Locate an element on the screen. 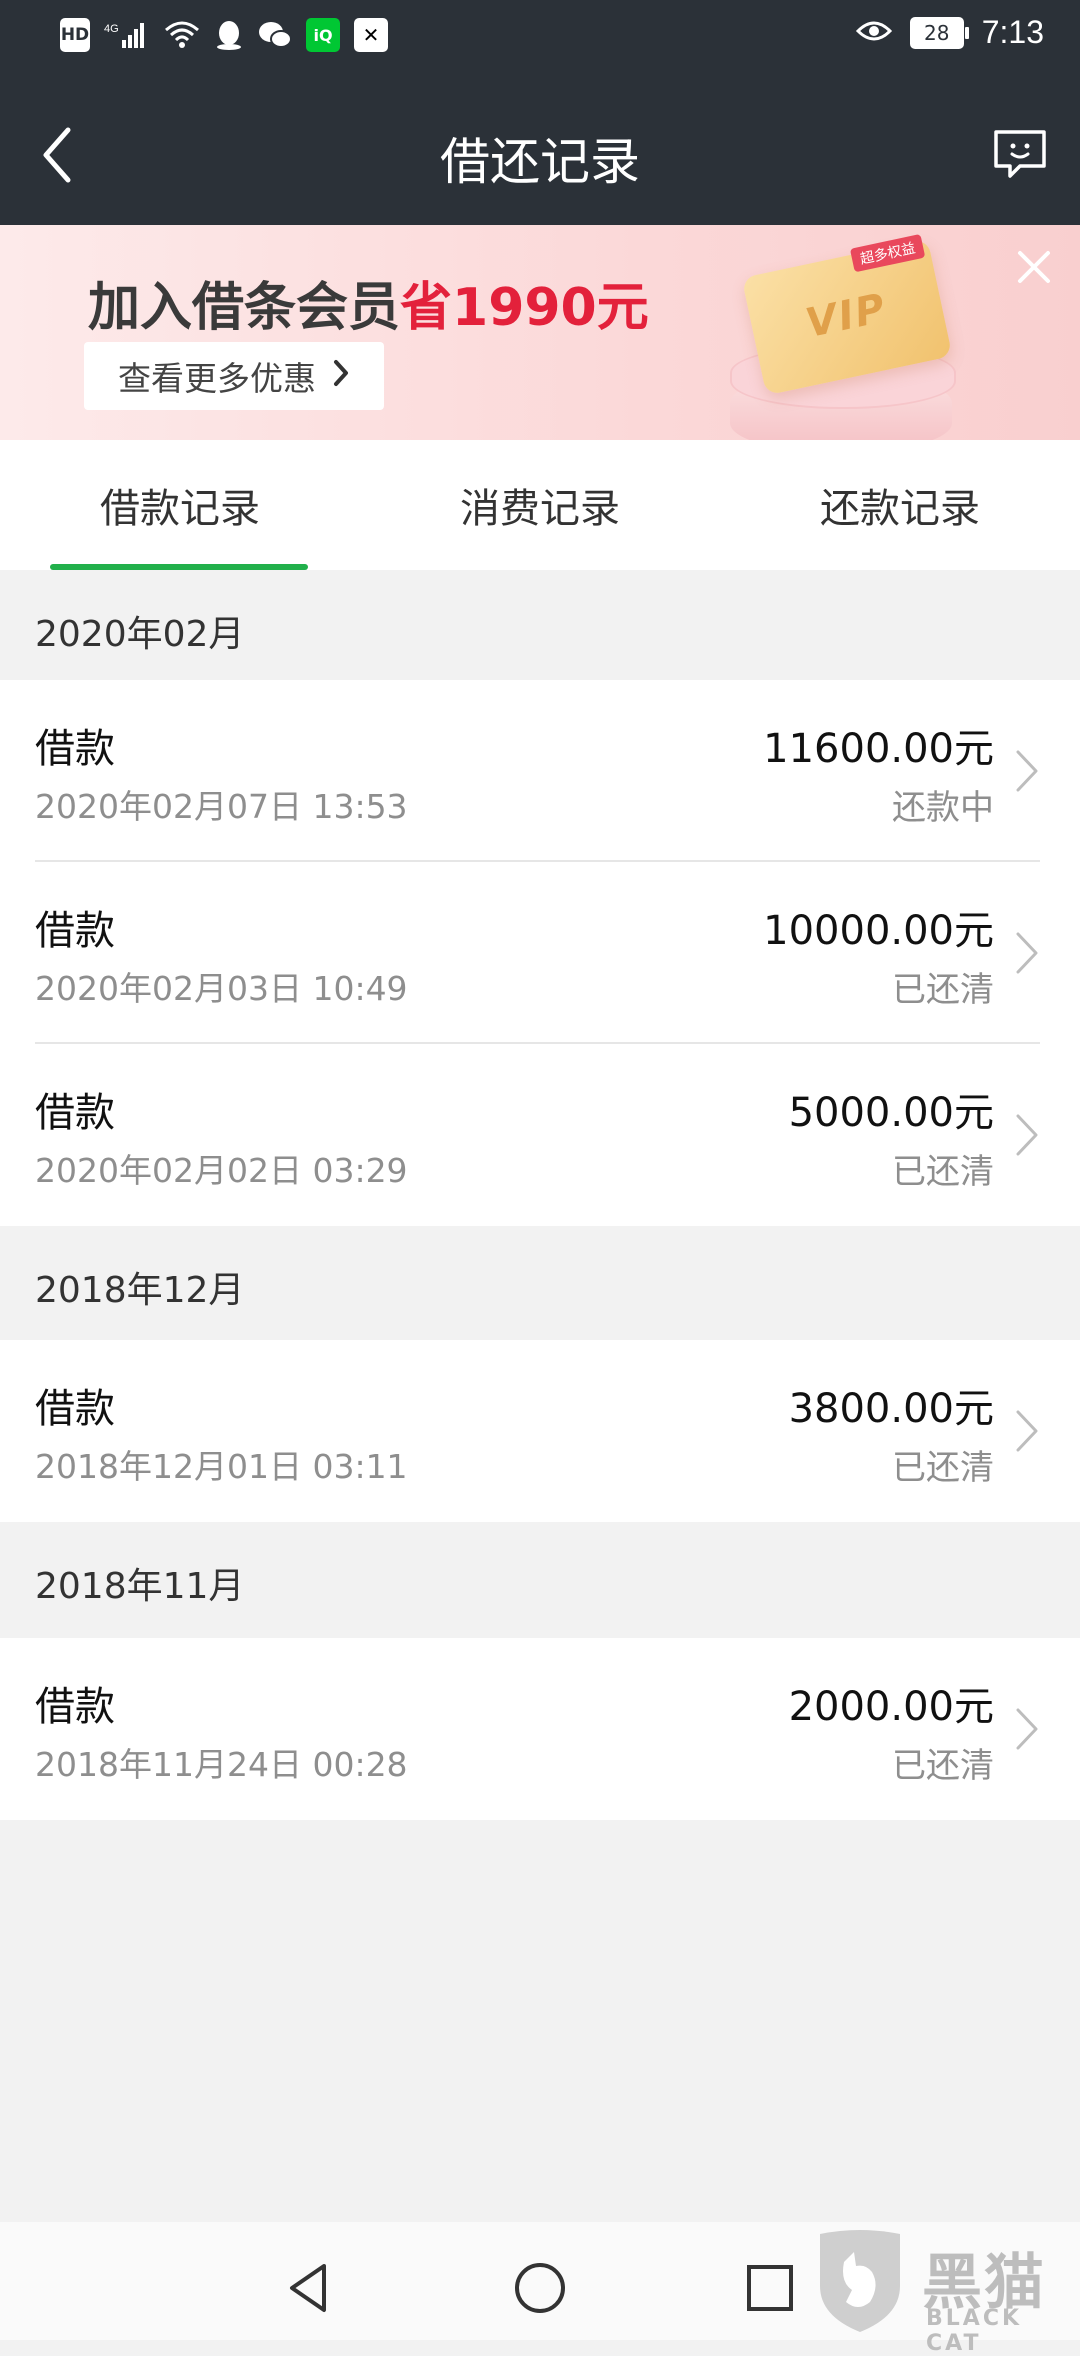 The width and height of the screenshot is (1080, 2356). banner-title-prefix: 加入借条会员 is located at coordinates (244, 308).